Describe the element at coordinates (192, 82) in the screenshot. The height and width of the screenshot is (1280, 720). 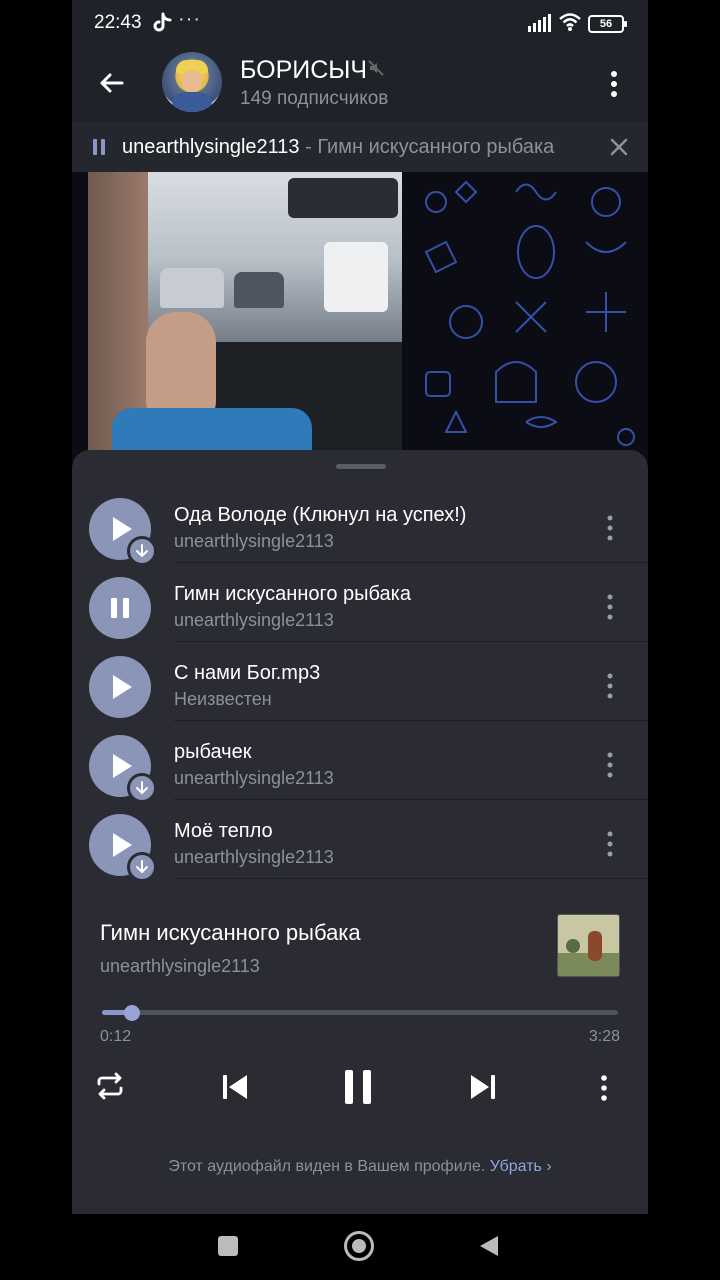
I see `channel-avatar` at that location.